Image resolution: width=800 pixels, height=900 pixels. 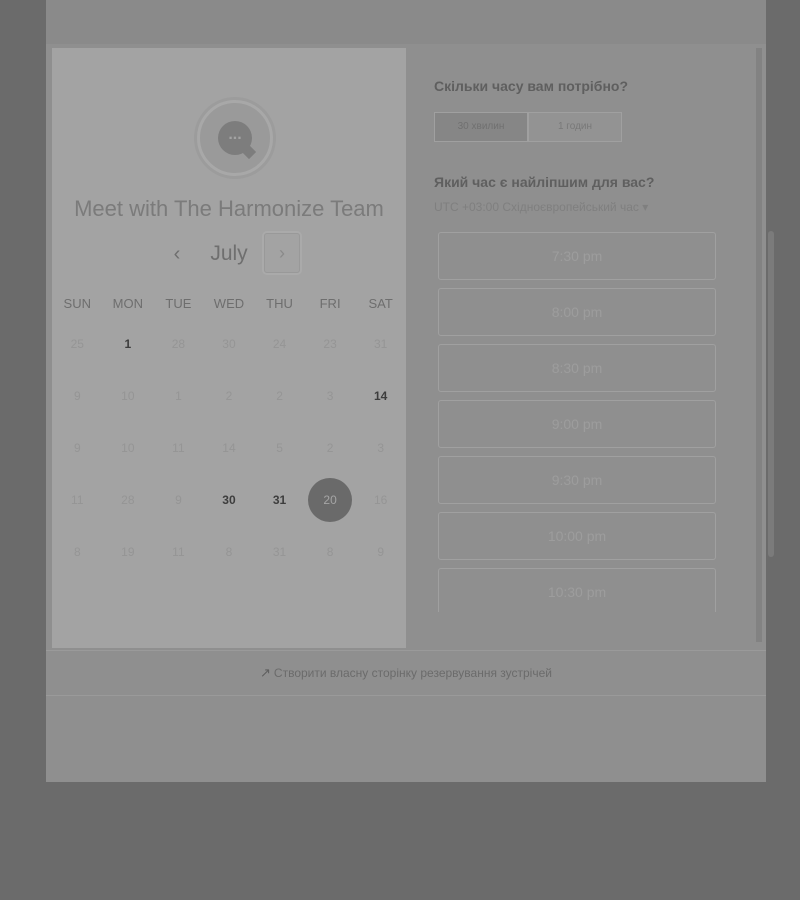 I want to click on page-scrollbar, so click(x=759, y=345).